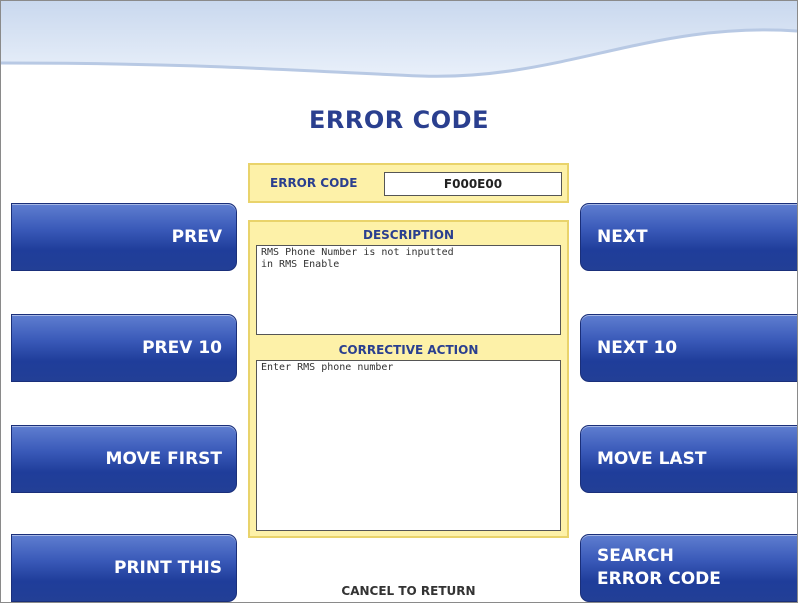 The height and width of the screenshot is (603, 798). I want to click on search-error-code-button: SEARCH ERROR CODE, so click(688, 568).